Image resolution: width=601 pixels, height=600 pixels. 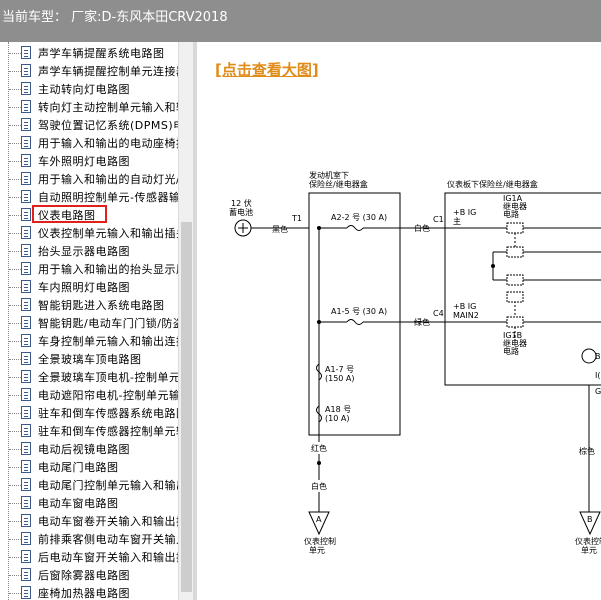 What do you see at coordinates (84, 89) in the screenshot?
I see `tree-item-label: 主动转向灯电路图` at bounding box center [84, 89].